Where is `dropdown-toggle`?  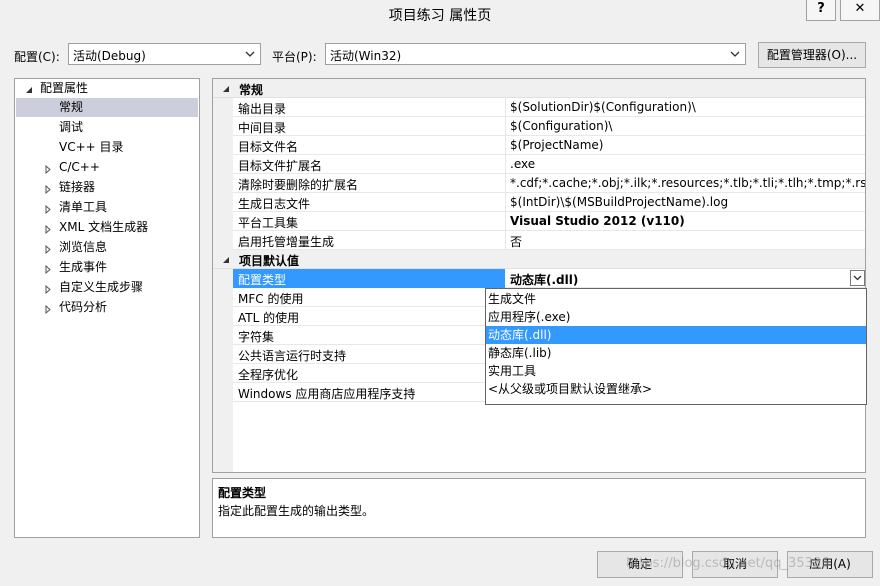 dropdown-toggle is located at coordinates (857, 278).